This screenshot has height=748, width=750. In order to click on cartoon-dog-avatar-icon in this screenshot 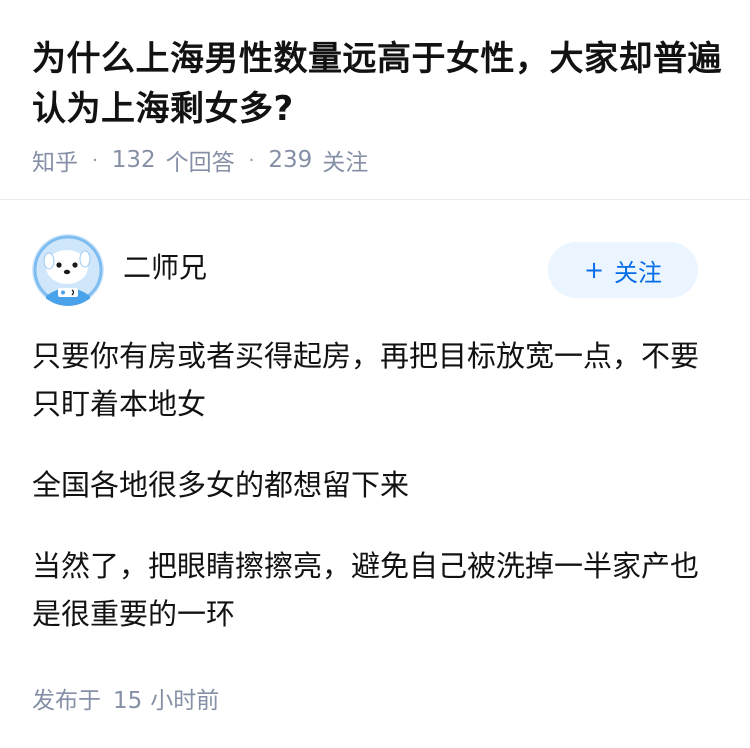, I will do `click(68, 270)`.